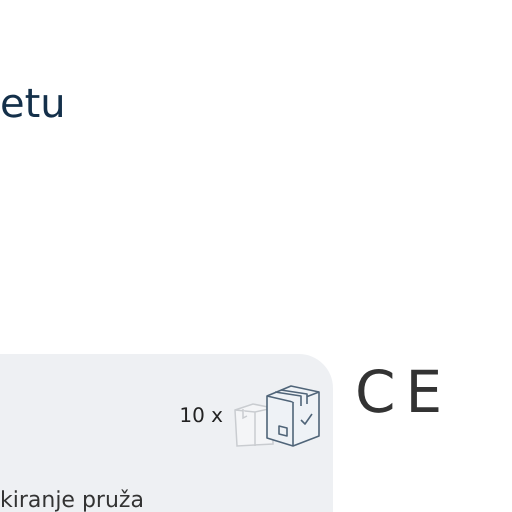  Describe the element at coordinates (277, 415) in the screenshot. I see `boxes-icon` at that location.